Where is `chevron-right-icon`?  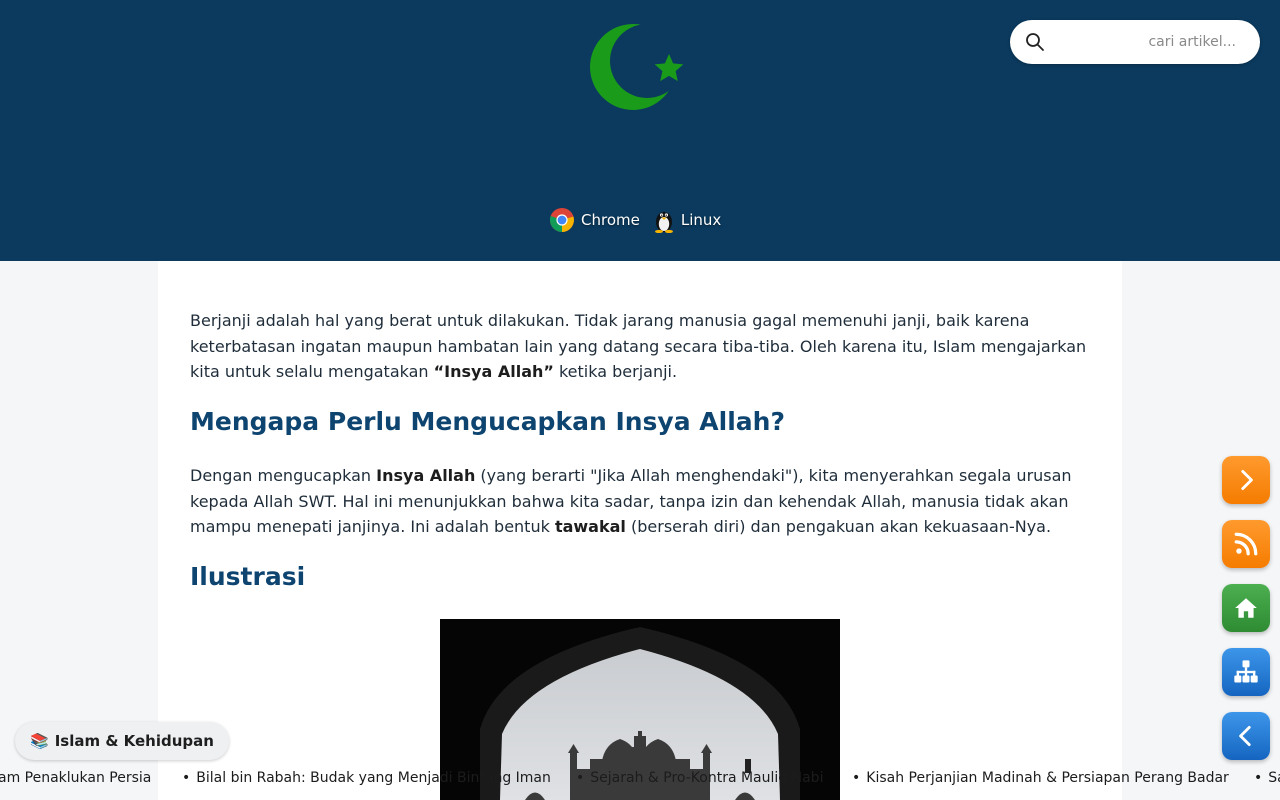
chevron-right-icon is located at coordinates (1247, 480).